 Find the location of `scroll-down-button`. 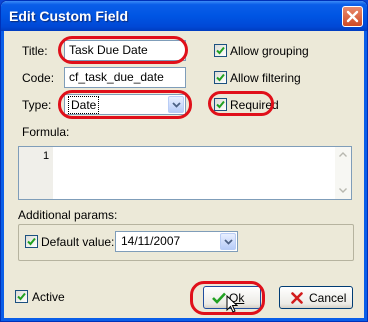

scroll-down-button is located at coordinates (343, 191).